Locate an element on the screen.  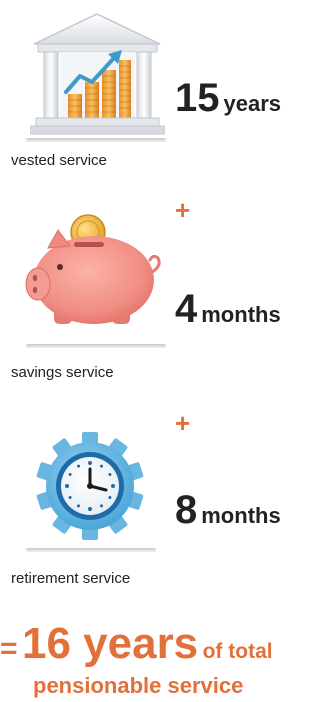
equals-sign: = is located at coordinates (9, 648).